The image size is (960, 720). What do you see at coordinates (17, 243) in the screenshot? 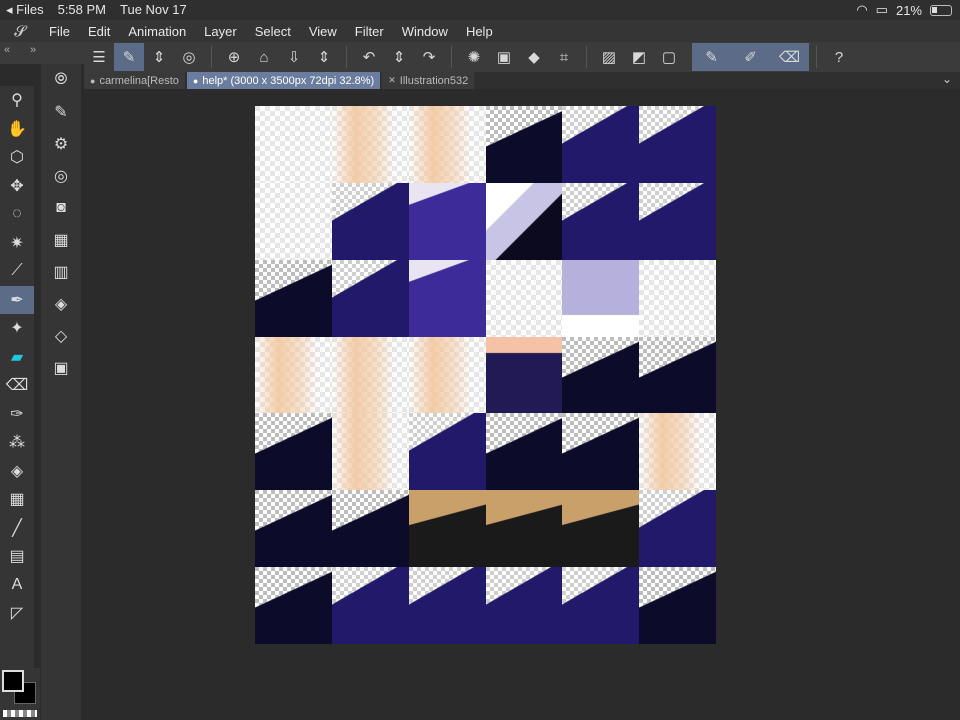
I see `magic-wand-icon: ✷` at bounding box center [17, 243].